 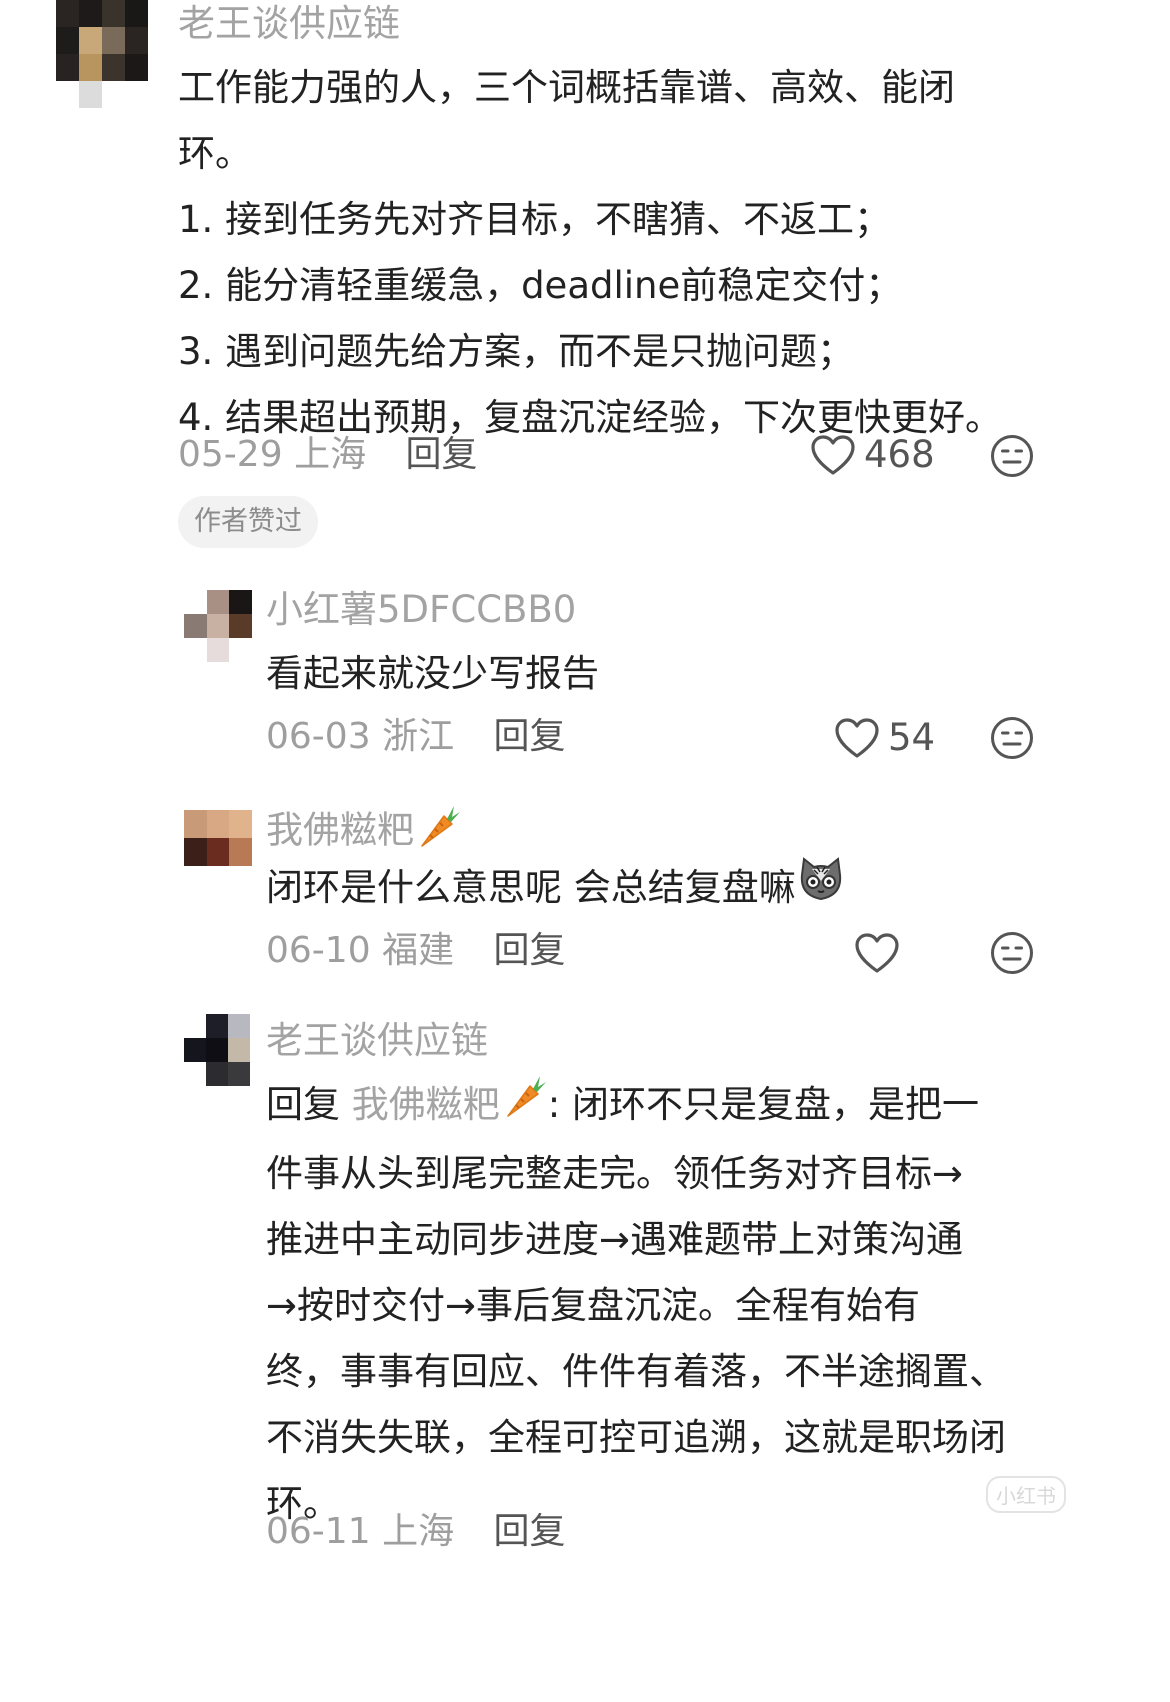 I want to click on comment-meta: 06-03 浙江 回复, so click(x=416, y=737).